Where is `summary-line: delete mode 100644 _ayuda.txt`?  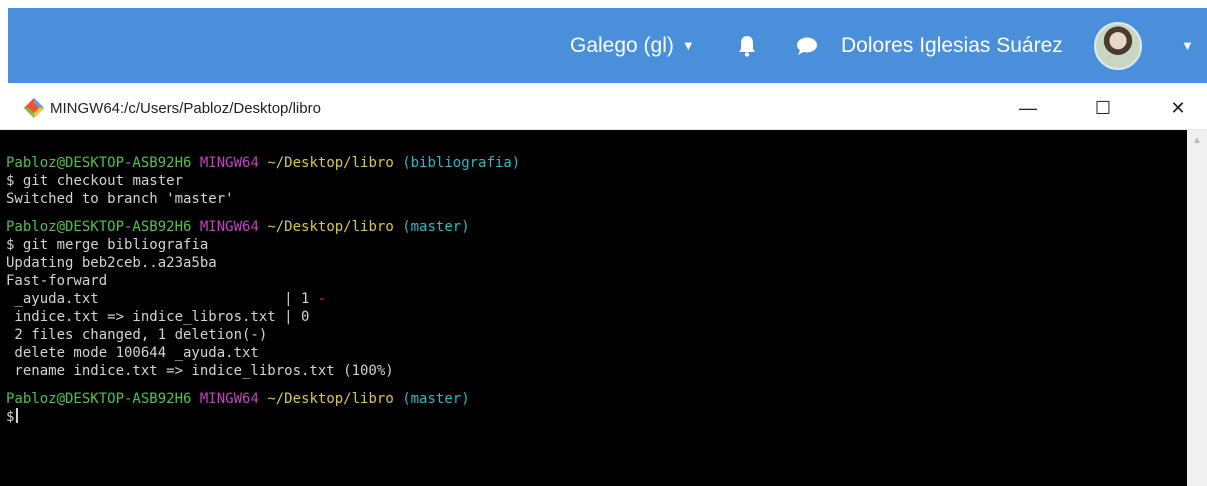
summary-line: delete mode 100644 _ayuda.txt is located at coordinates (132, 353).